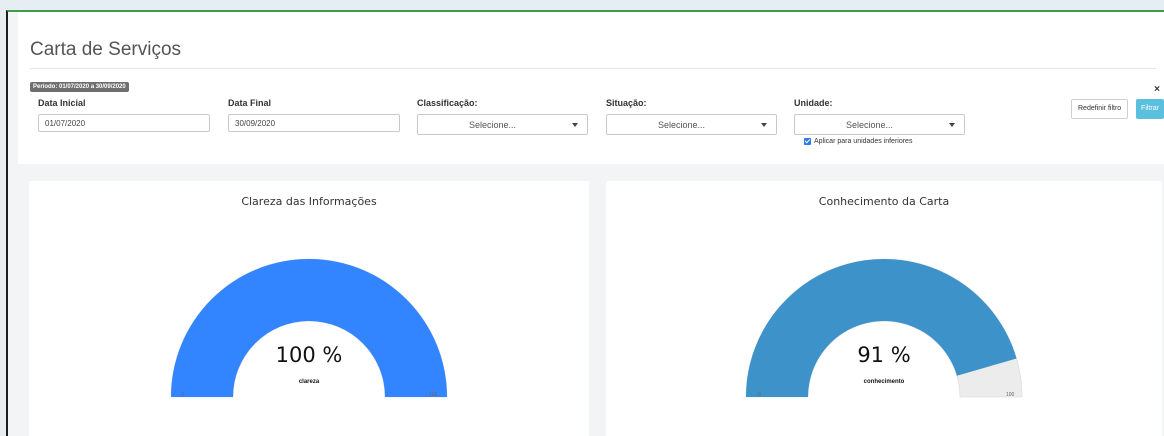 This screenshot has width=1164, height=436. I want to click on title-divider, so click(593, 68).